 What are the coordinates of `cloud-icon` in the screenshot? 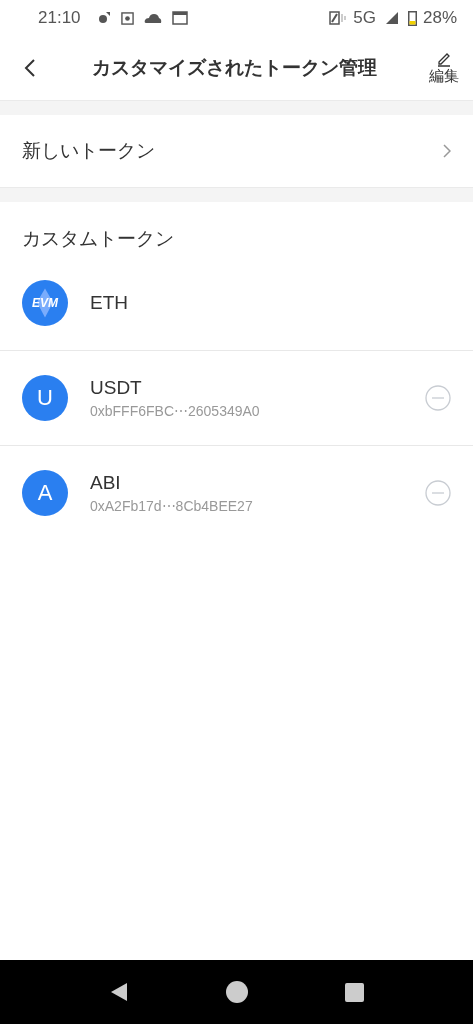 It's located at (152, 18).